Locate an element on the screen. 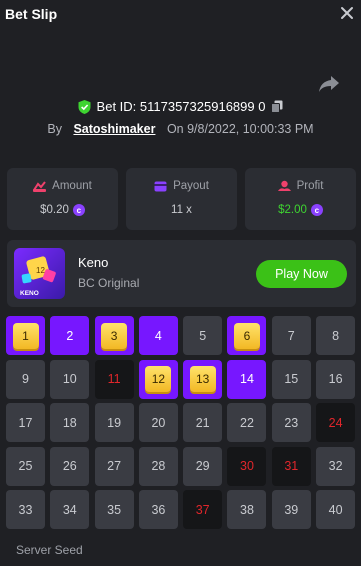 This screenshot has width=361, height=566. keno-thumbnail: 12 KENO is located at coordinates (39, 273).